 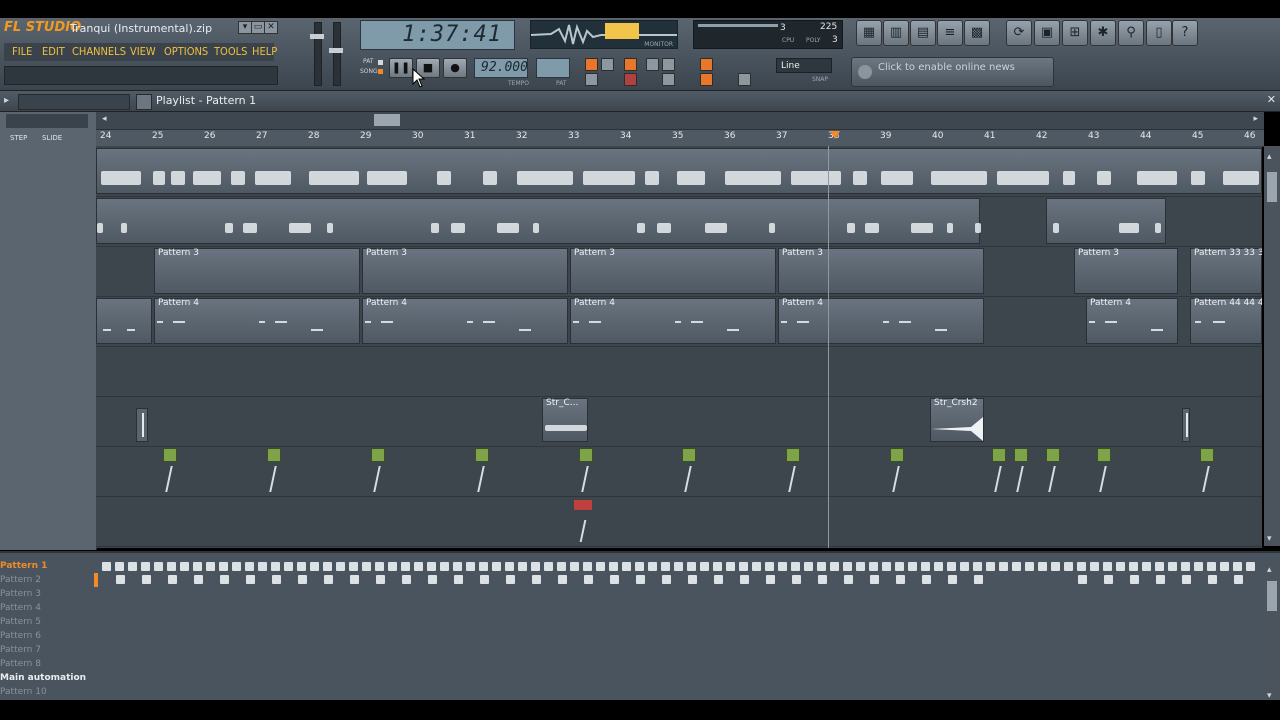 What do you see at coordinates (835, 135) in the screenshot?
I see `song-position-marker` at bounding box center [835, 135].